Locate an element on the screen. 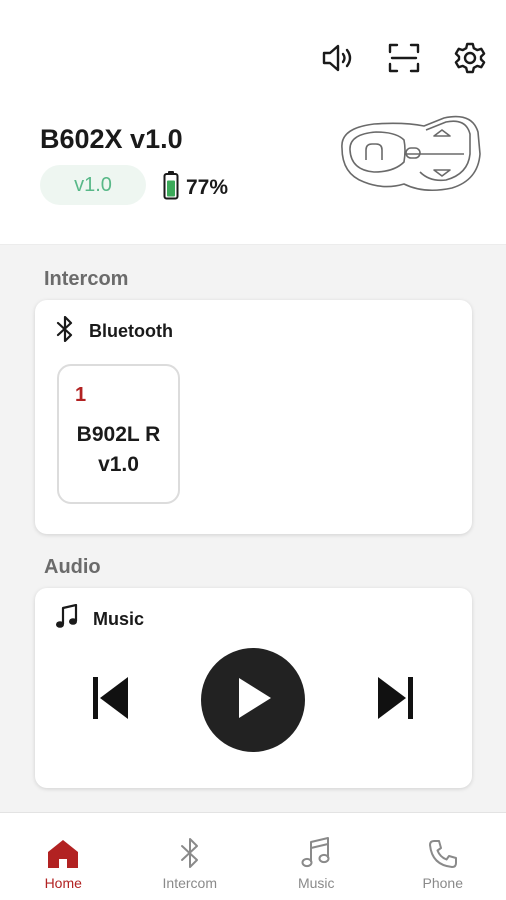  intercom-peer-slot-1: 1 B902L R v1.0 is located at coordinates (118, 434).